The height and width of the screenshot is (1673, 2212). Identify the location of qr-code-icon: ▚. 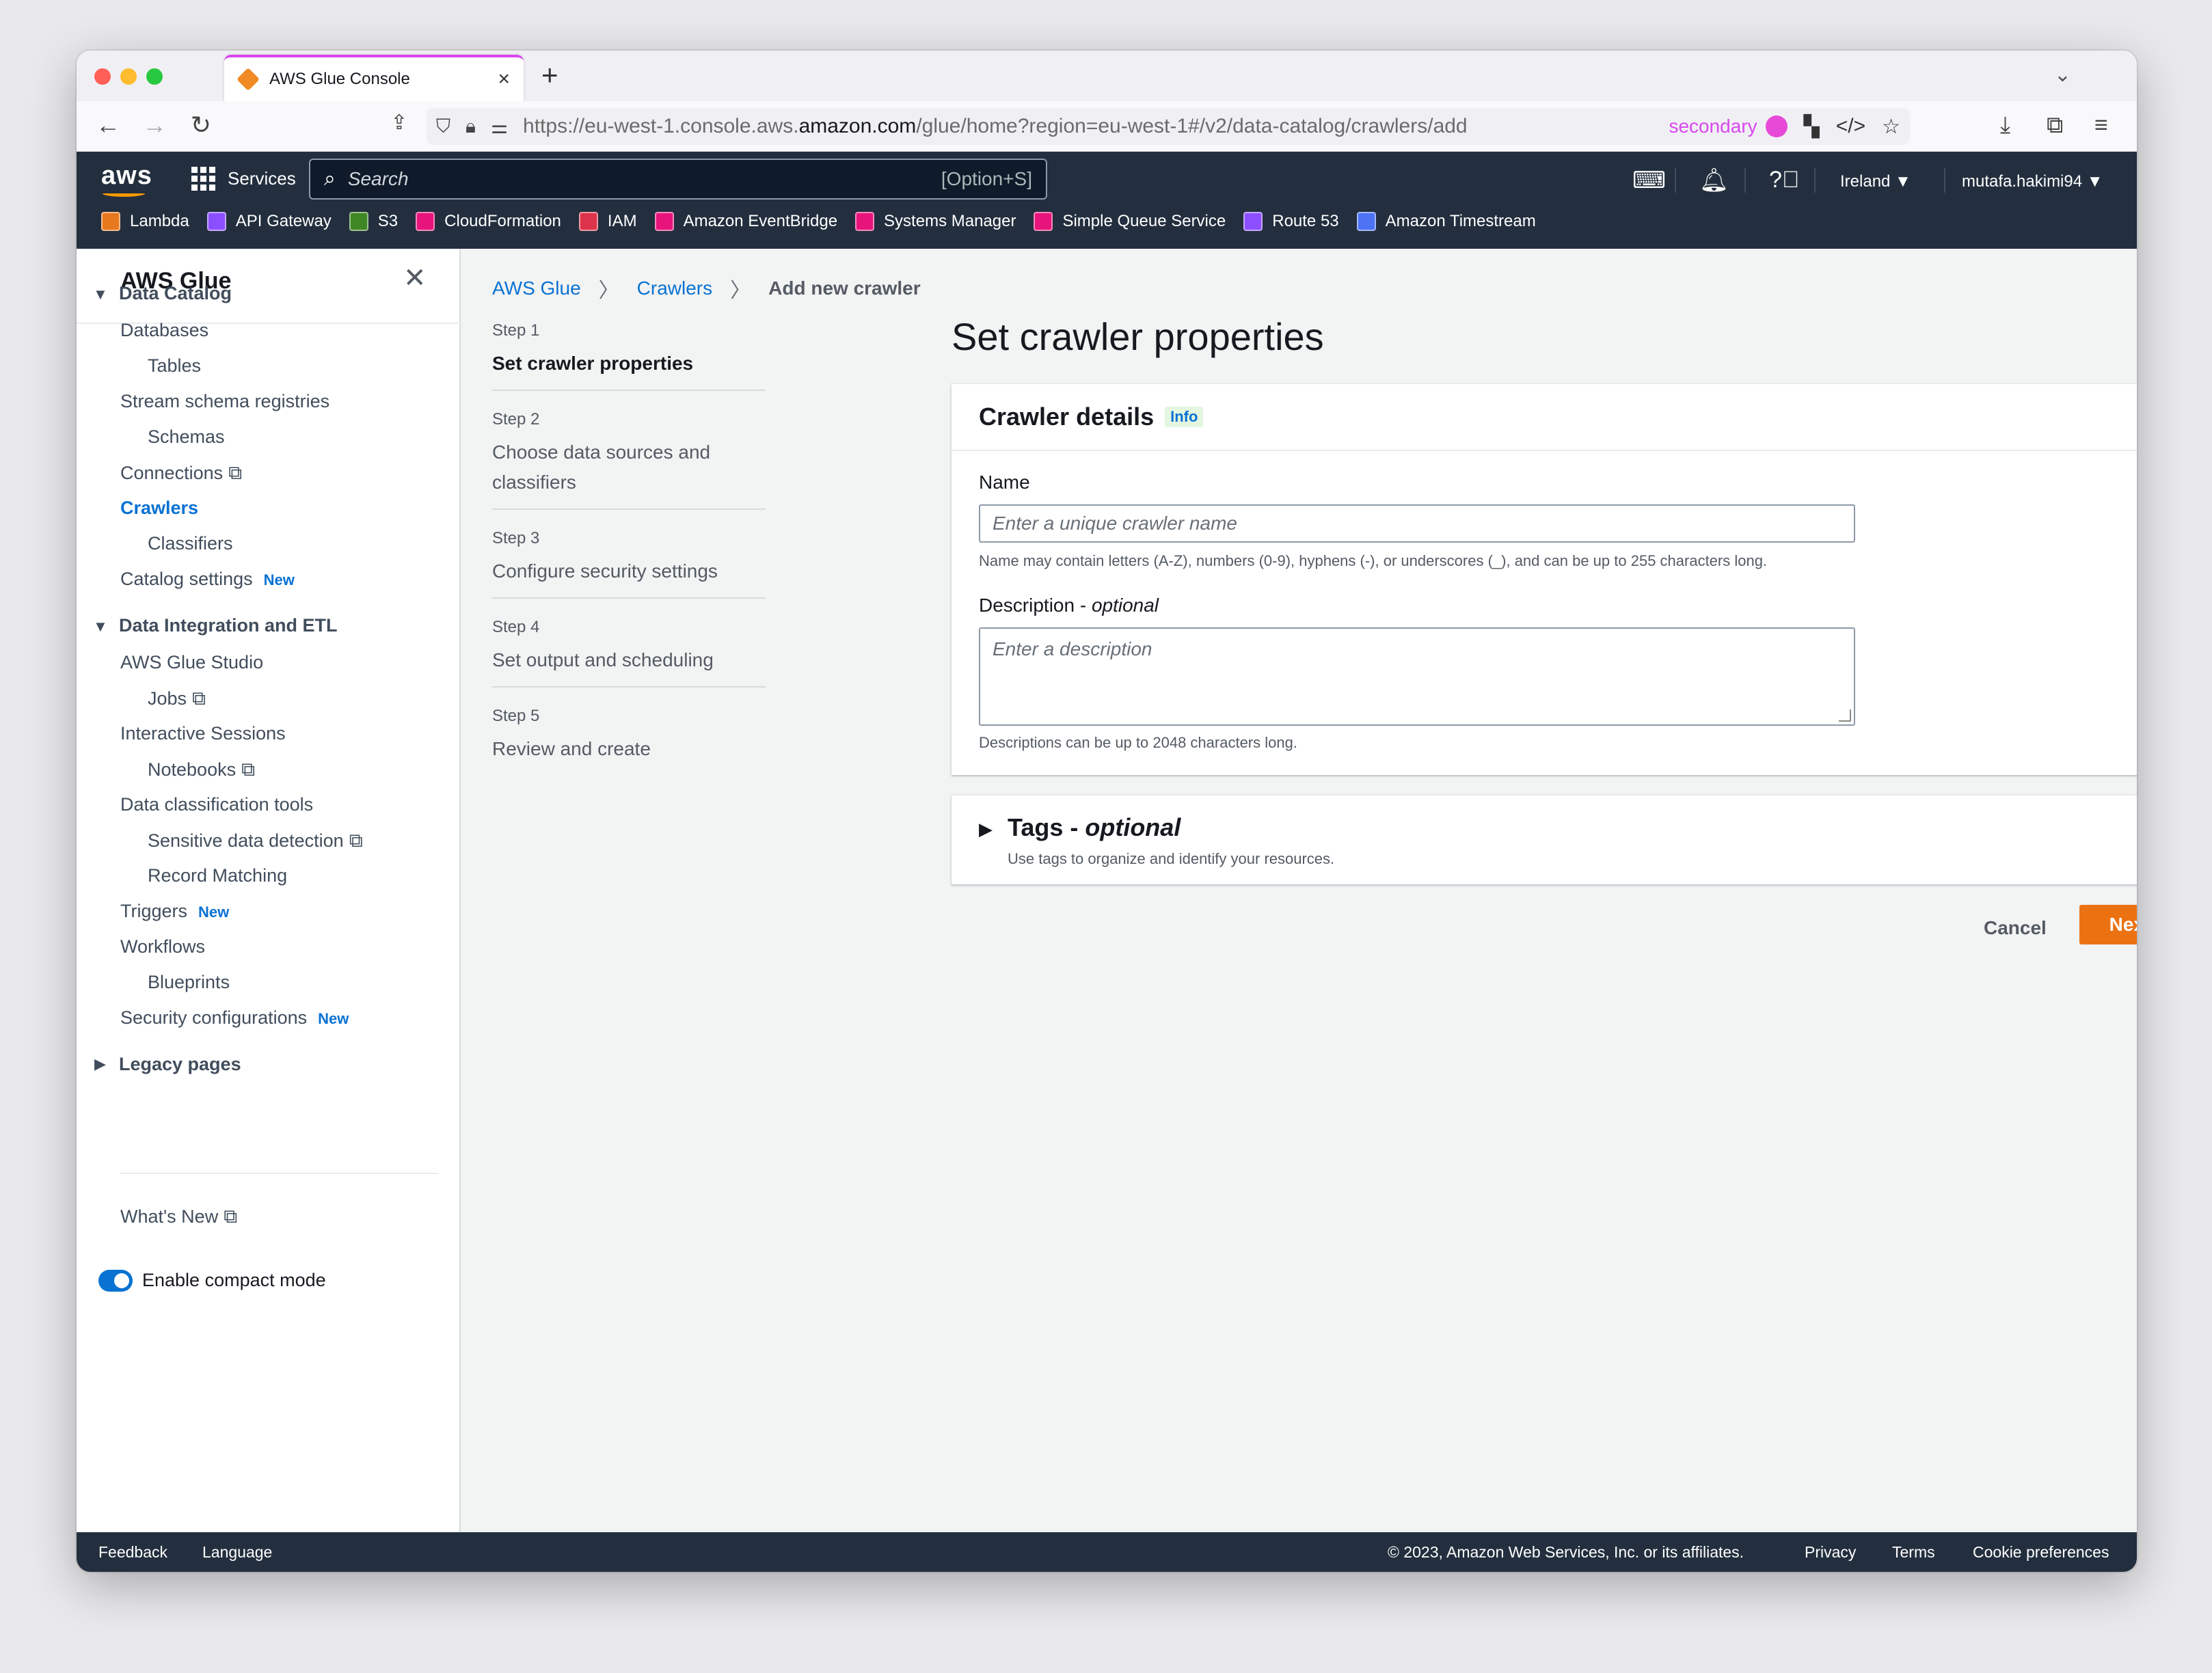
(1812, 127).